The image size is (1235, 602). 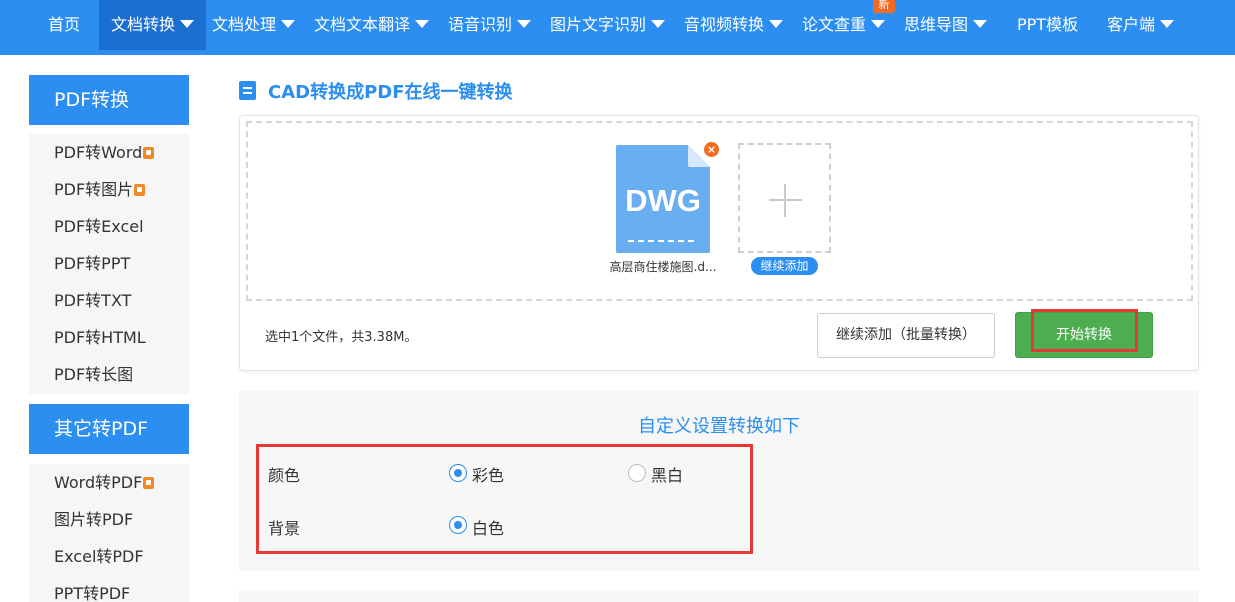 I want to click on nav-item-home: 首页, so click(x=64, y=25).